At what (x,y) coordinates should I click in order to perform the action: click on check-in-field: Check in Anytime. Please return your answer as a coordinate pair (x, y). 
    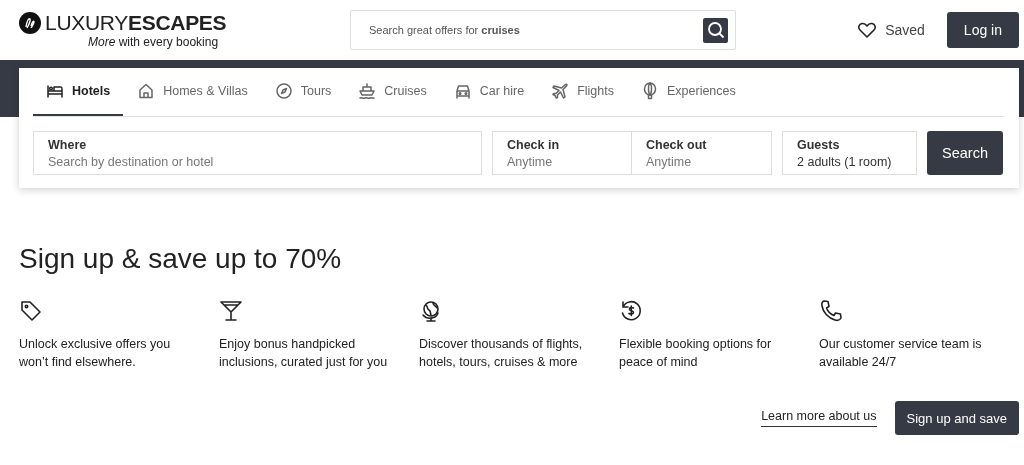
    Looking at the image, I should click on (562, 153).